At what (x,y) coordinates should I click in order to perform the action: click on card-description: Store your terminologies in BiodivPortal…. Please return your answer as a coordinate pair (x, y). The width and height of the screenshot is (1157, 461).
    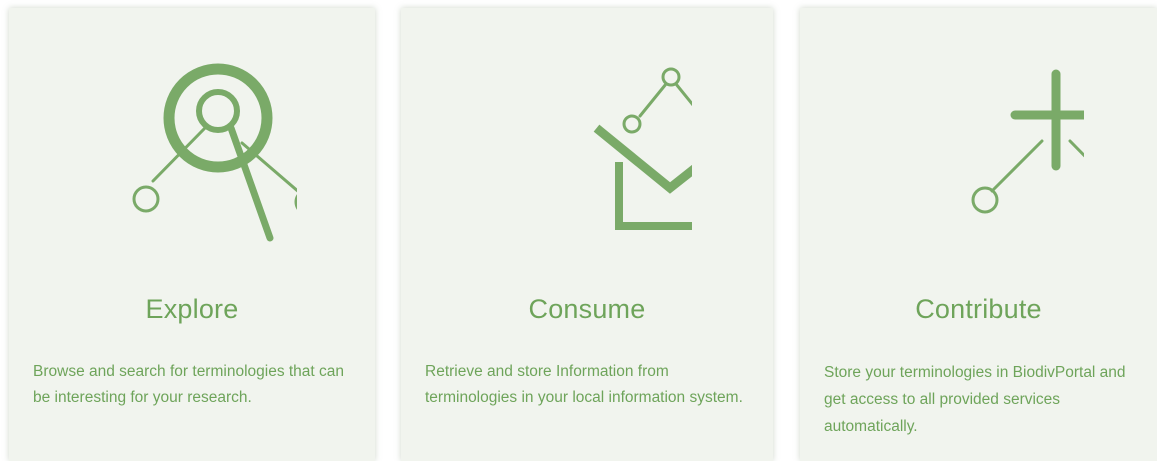
    Looking at the image, I should click on (975, 399).